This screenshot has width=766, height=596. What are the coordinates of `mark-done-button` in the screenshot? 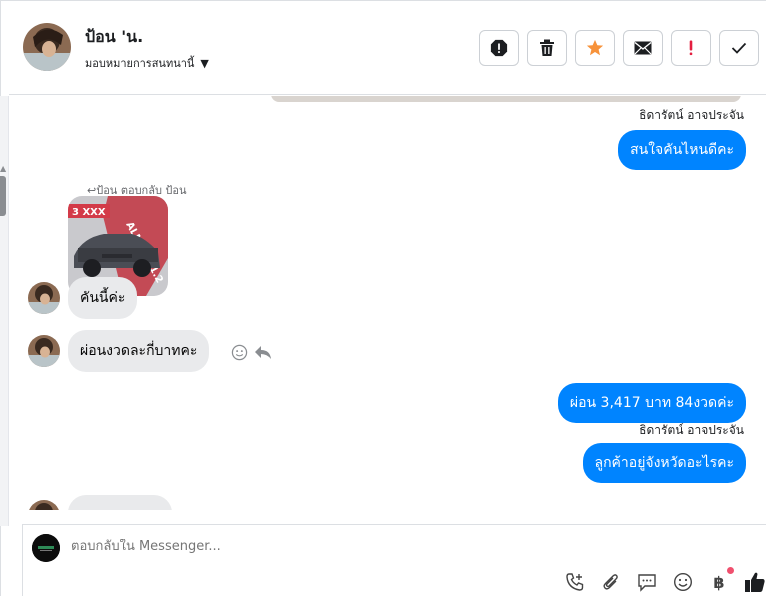 It's located at (739, 48).